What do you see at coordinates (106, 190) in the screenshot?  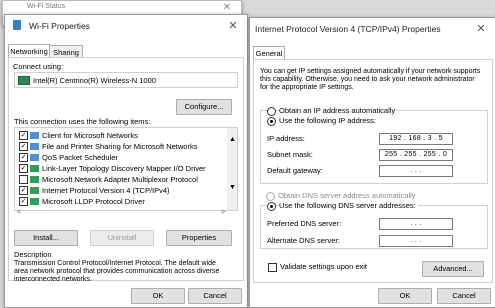 I see `item-label: Internet Protocol Version 4 (TCP/IPv4)` at bounding box center [106, 190].